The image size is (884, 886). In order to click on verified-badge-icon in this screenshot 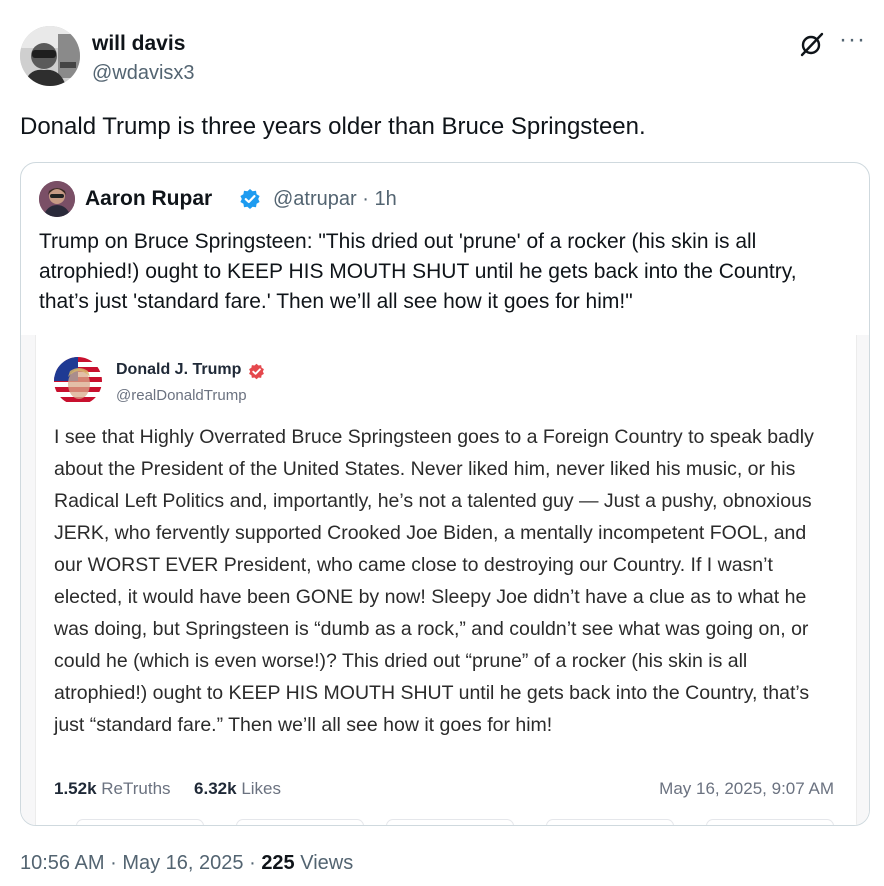, I will do `click(250, 199)`.